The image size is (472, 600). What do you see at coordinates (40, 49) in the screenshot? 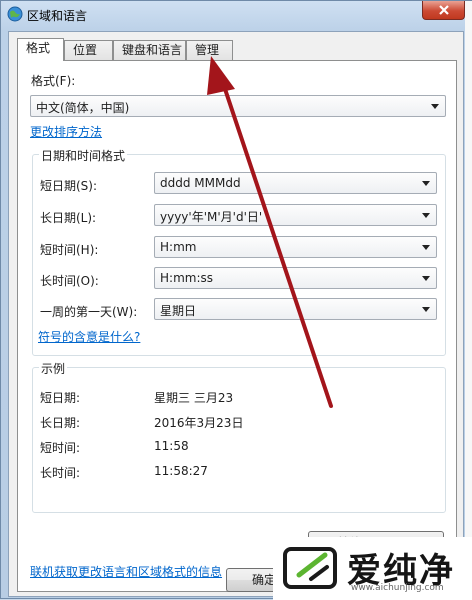
I see `tab-format: 格式` at bounding box center [40, 49].